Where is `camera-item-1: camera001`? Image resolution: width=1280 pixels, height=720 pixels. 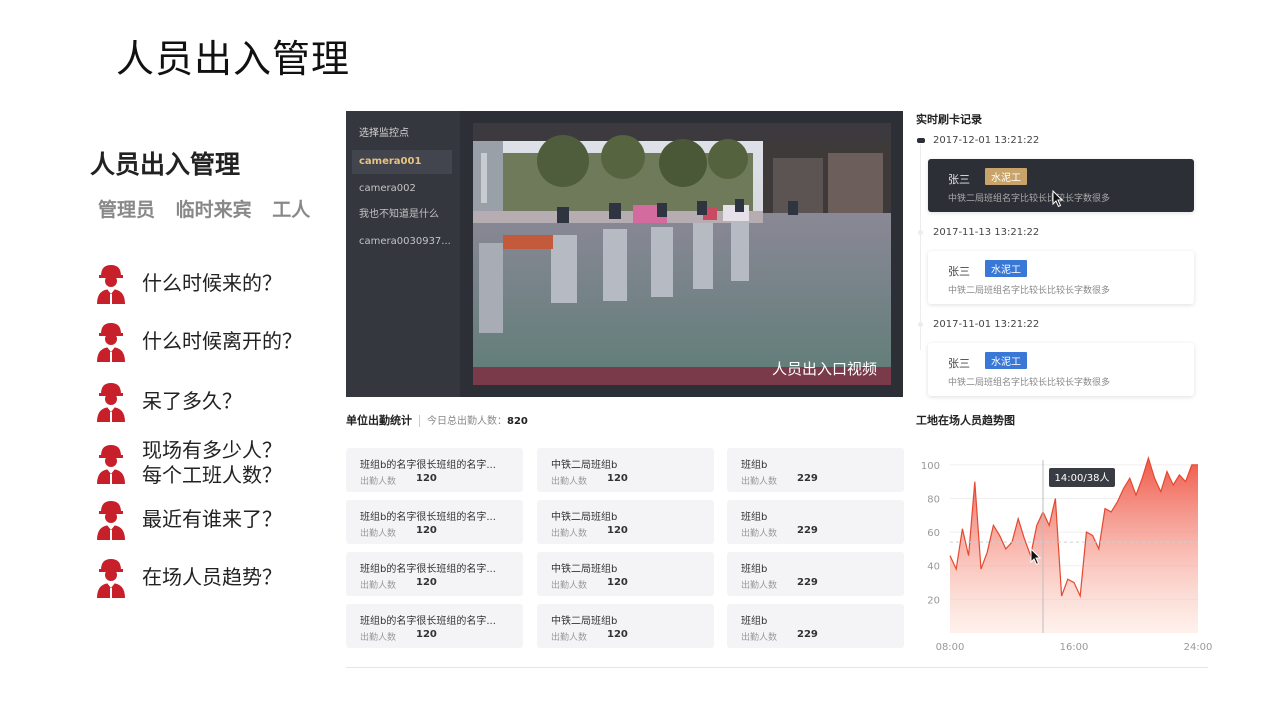
camera-item-1: camera001 is located at coordinates (402, 162).